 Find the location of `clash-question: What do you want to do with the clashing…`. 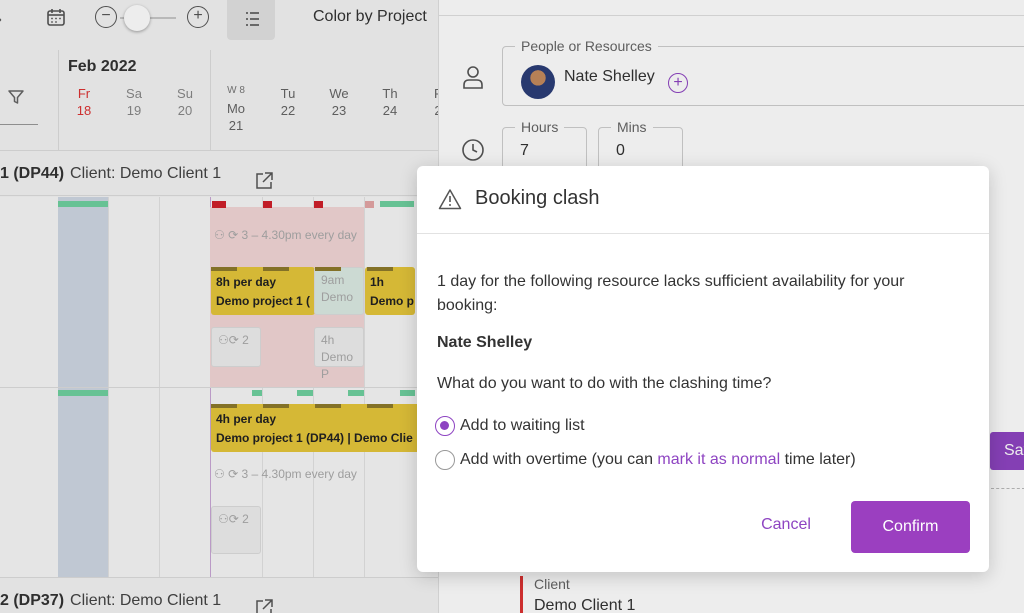

clash-question: What do you want to do with the clashing… is located at coordinates (604, 383).